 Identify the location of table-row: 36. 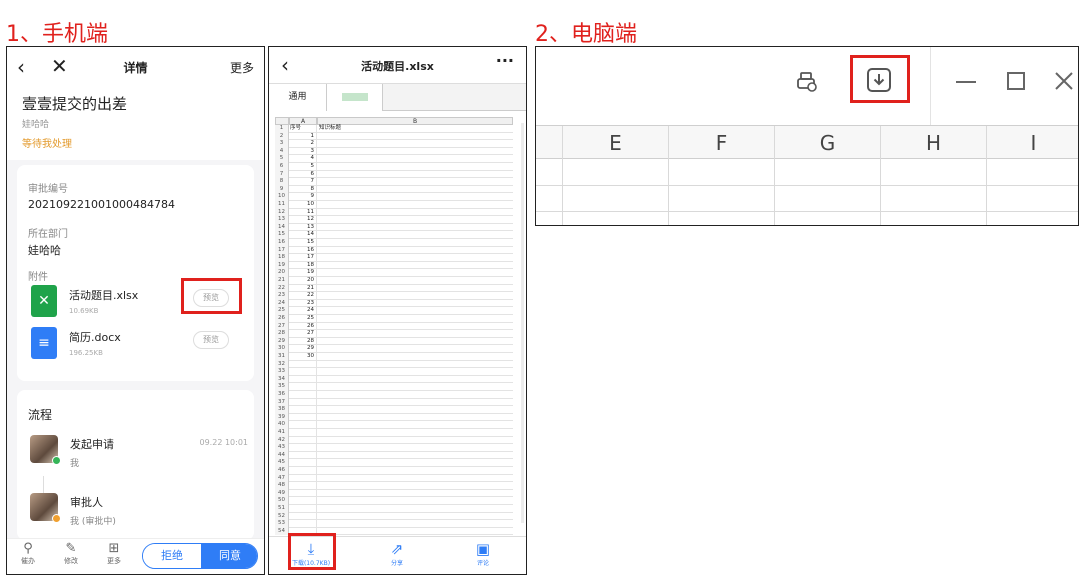
(394, 395).